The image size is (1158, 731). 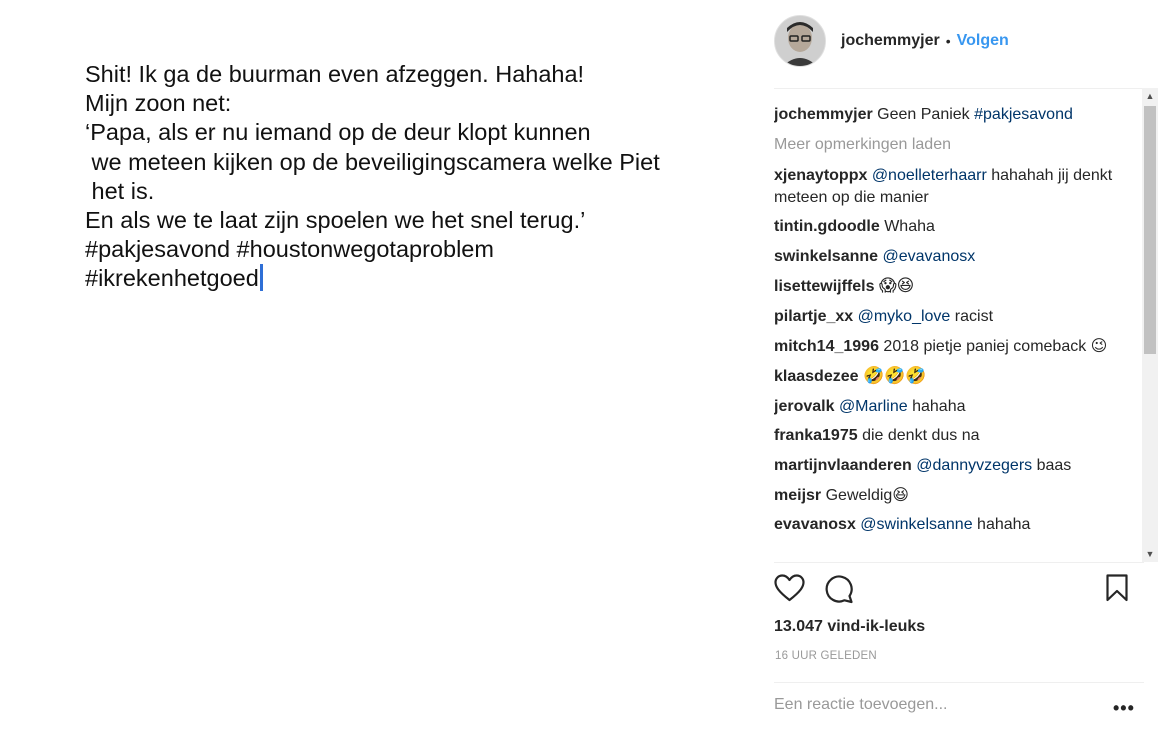 What do you see at coordinates (959, 562) in the screenshot?
I see `actions-divider` at bounding box center [959, 562].